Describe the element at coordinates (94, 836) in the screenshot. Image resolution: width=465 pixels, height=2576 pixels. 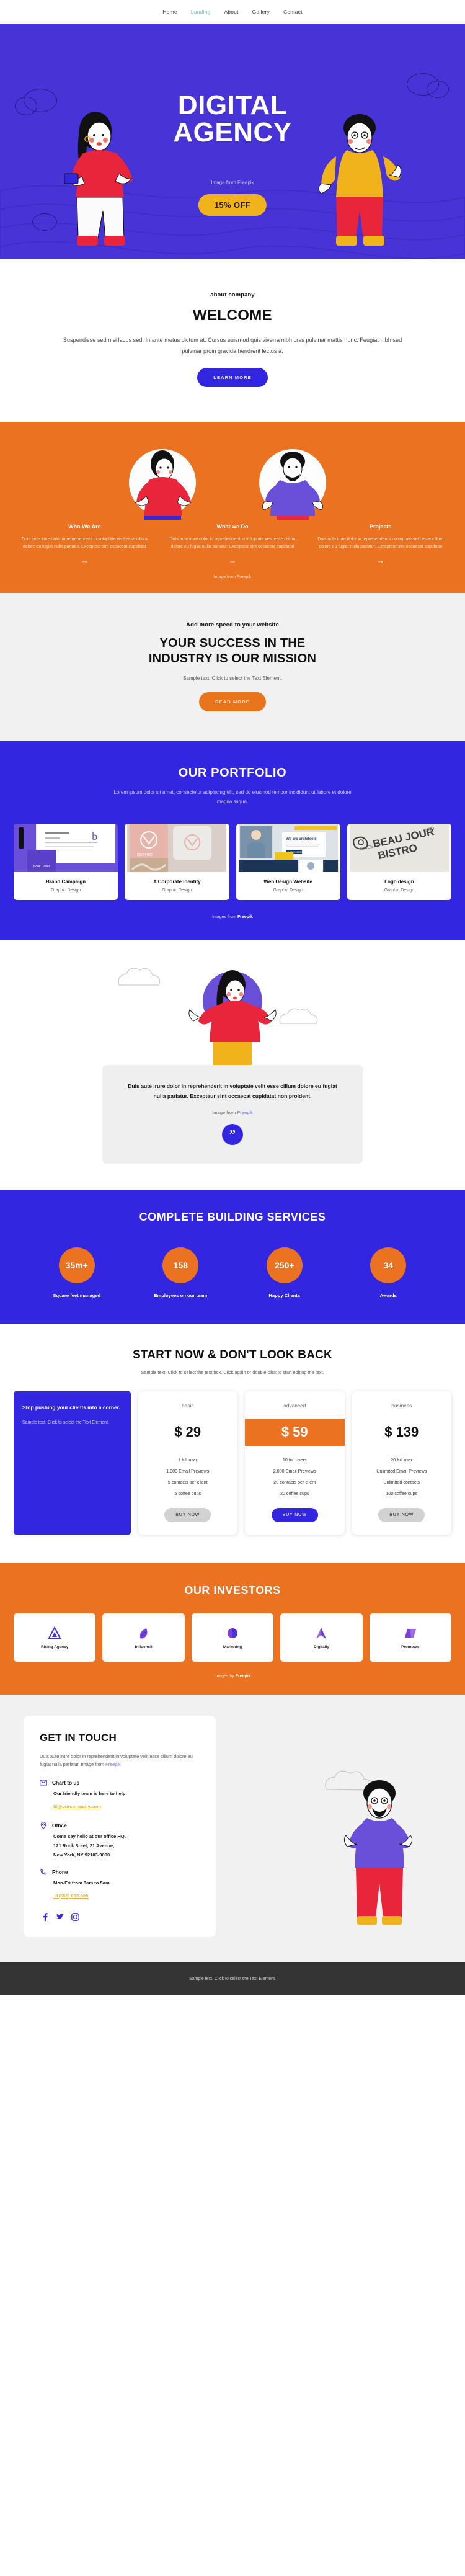
I see `svg-text: b` at that location.